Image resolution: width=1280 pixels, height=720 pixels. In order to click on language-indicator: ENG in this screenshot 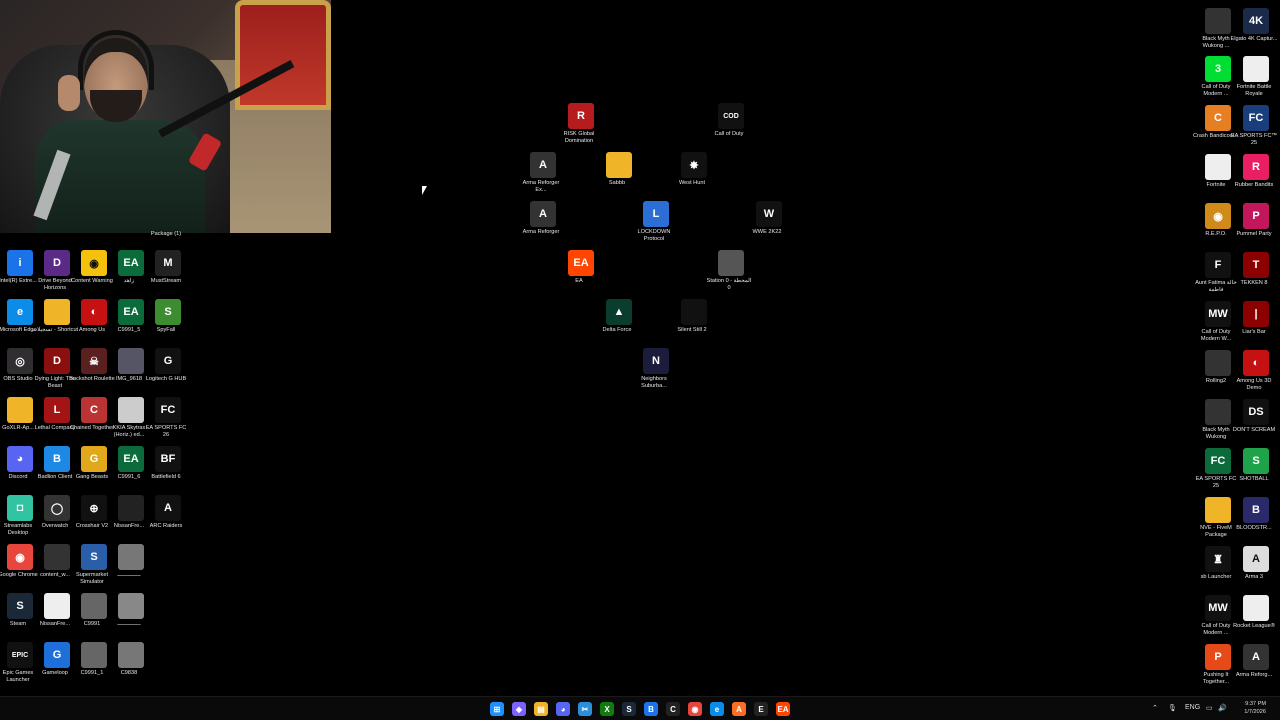, I will do `click(1192, 707)`.